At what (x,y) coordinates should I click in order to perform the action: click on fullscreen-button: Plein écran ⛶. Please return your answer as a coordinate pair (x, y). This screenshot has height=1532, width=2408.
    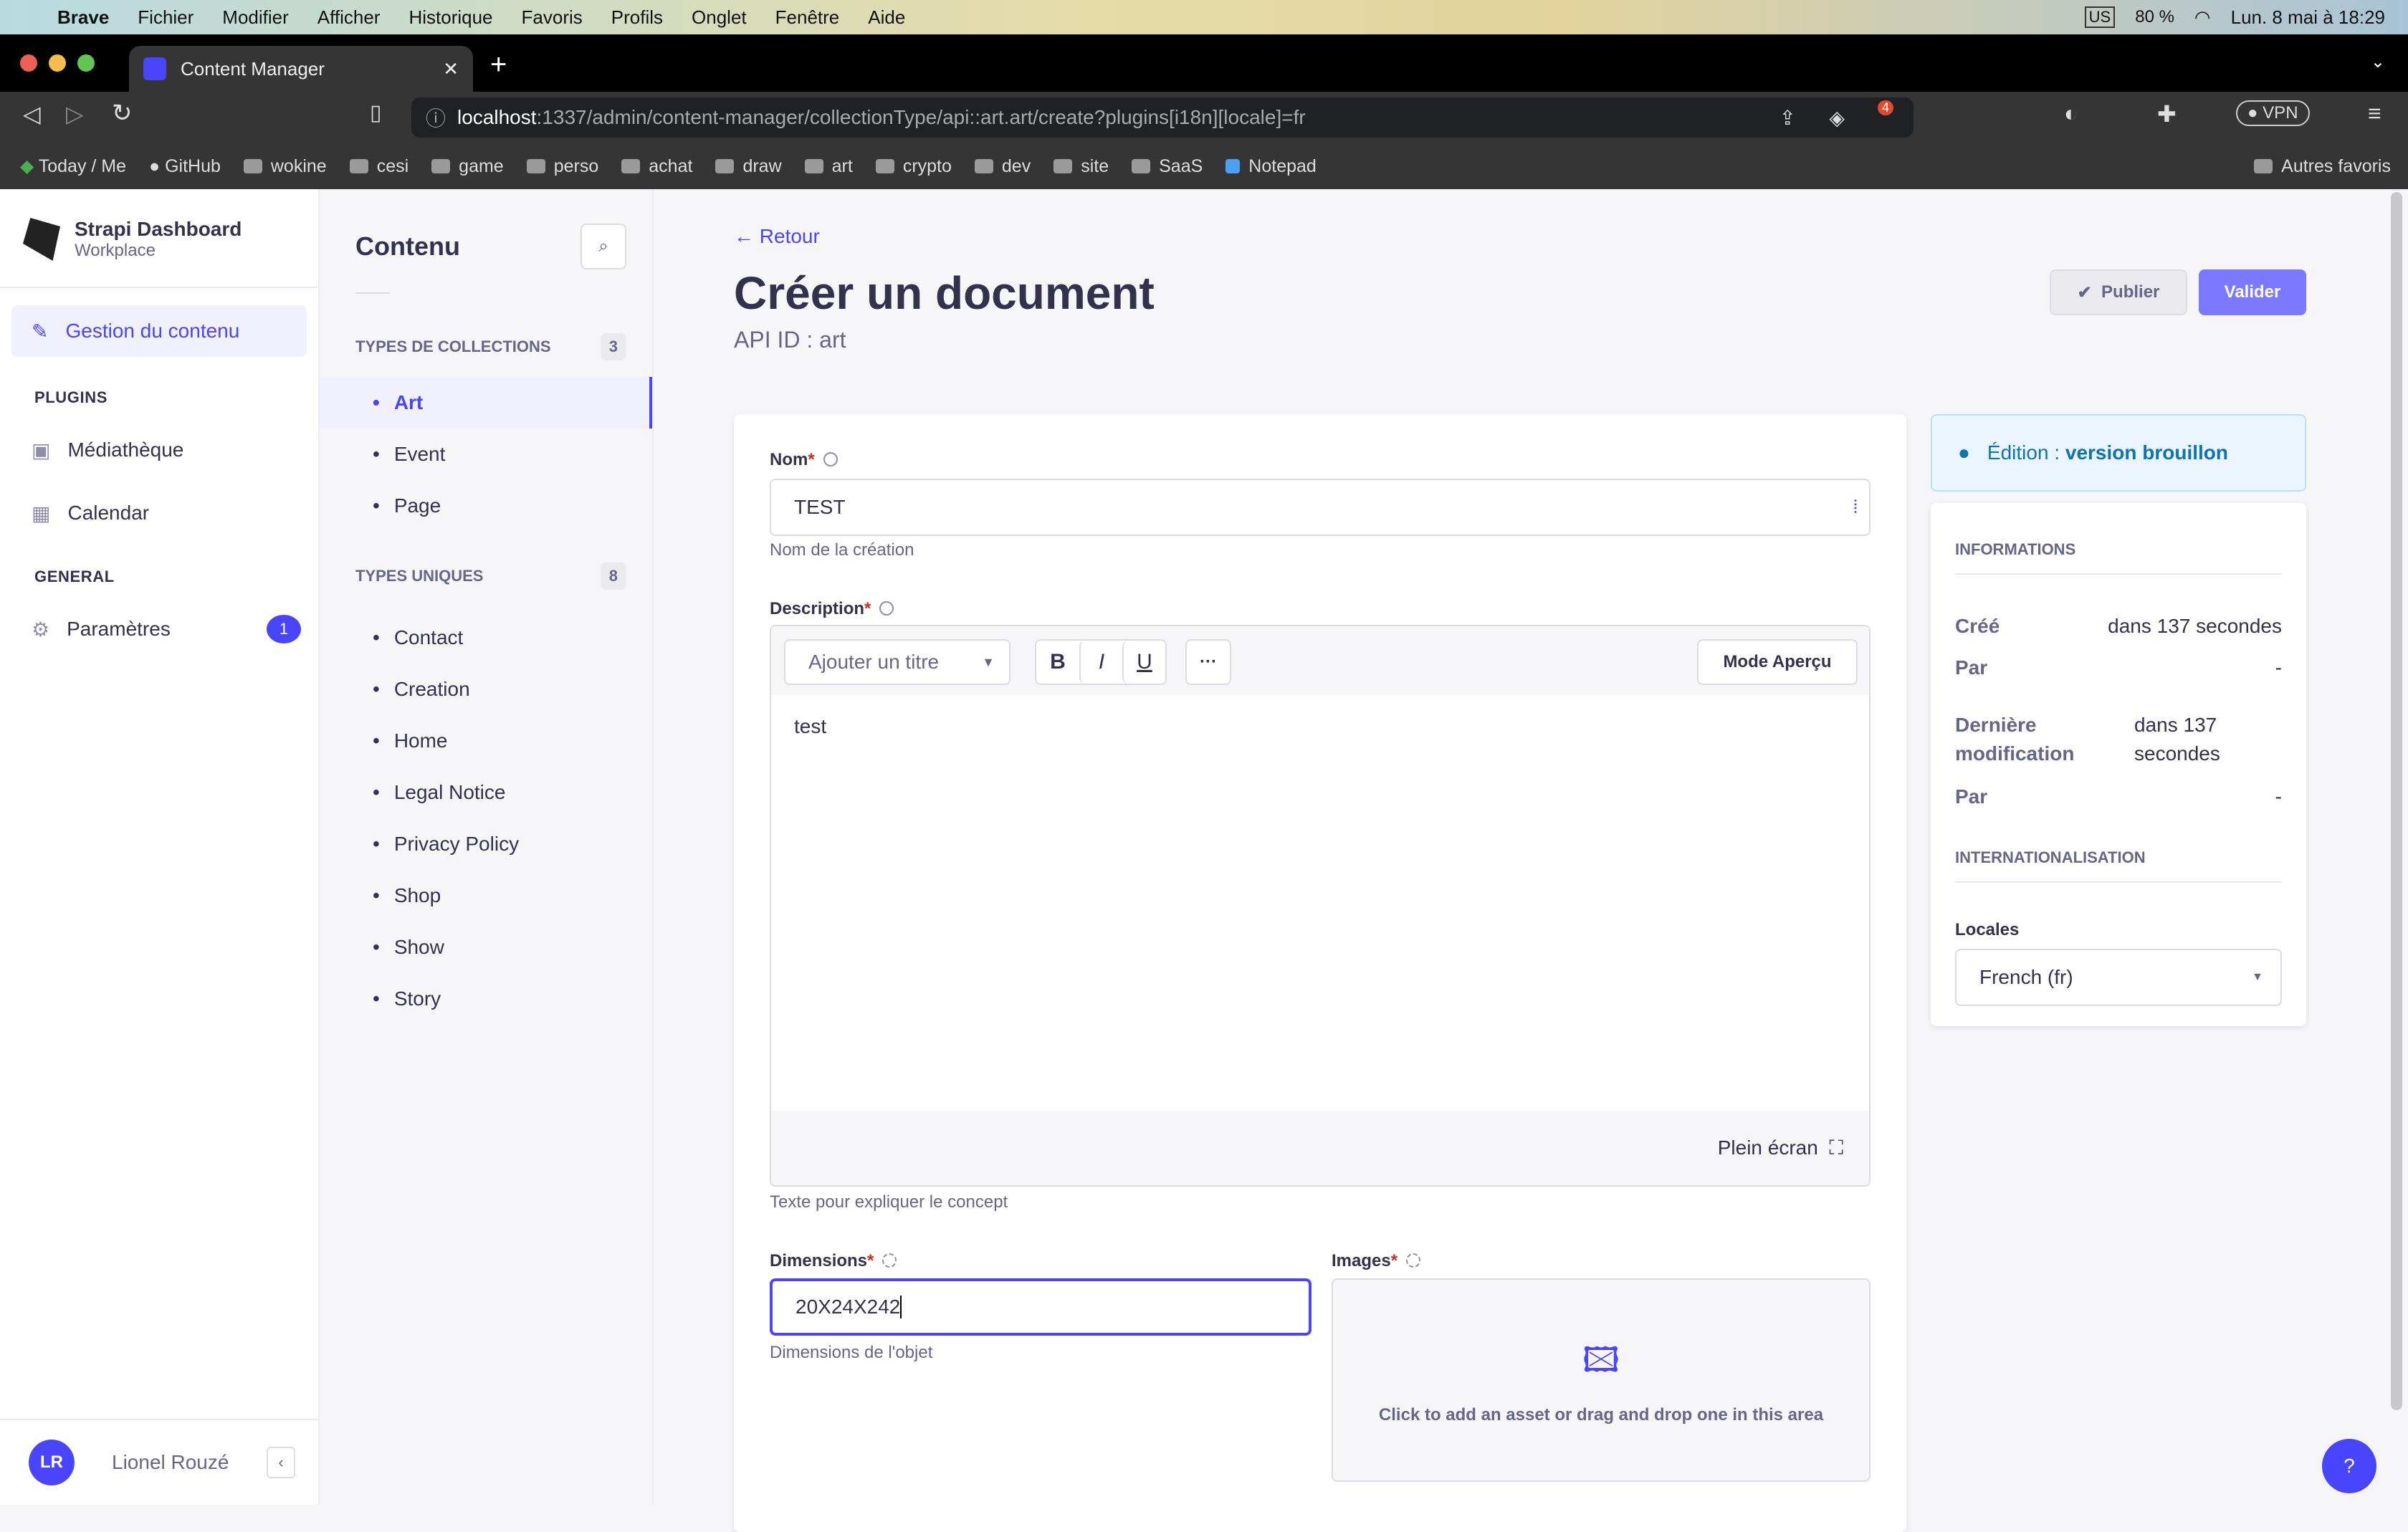
    Looking at the image, I should click on (1320, 1148).